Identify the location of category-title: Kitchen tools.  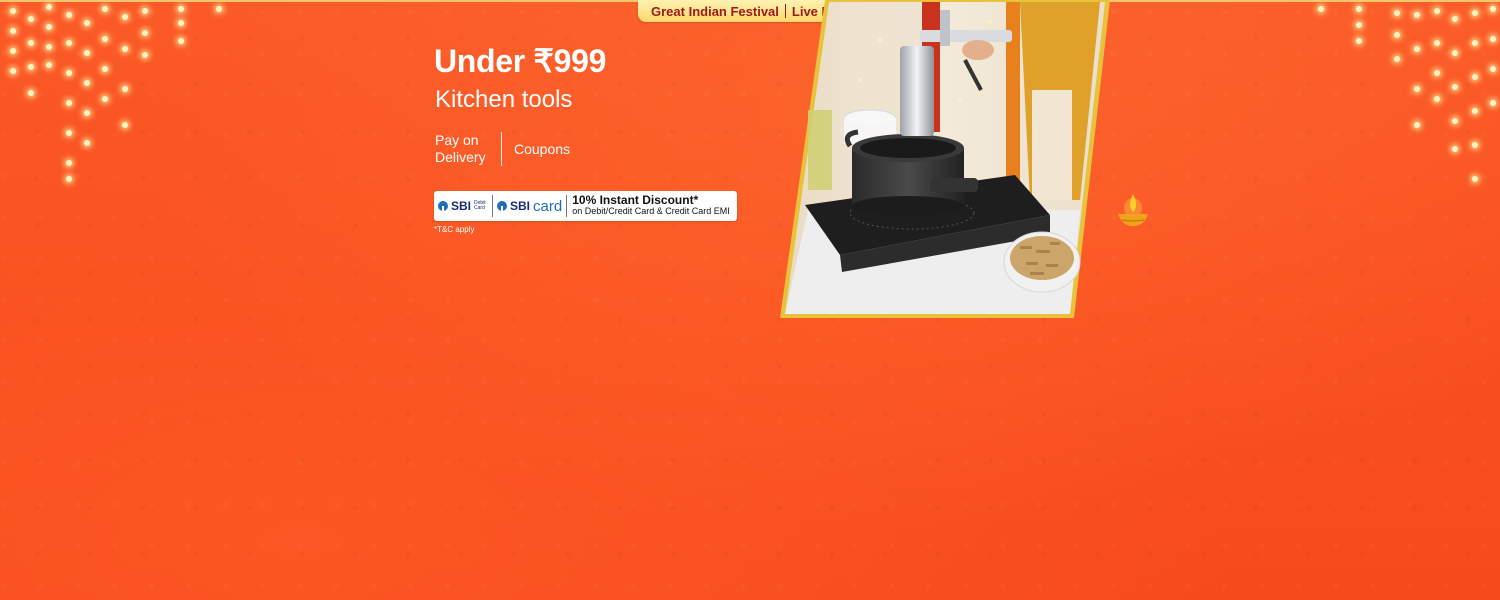
(504, 99).